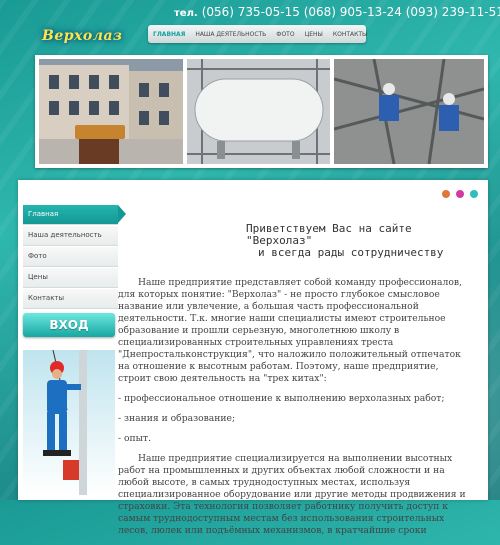  What do you see at coordinates (70, 236) in the screenshot?
I see `sidebar-item-activity: Наша деятельность` at bounding box center [70, 236].